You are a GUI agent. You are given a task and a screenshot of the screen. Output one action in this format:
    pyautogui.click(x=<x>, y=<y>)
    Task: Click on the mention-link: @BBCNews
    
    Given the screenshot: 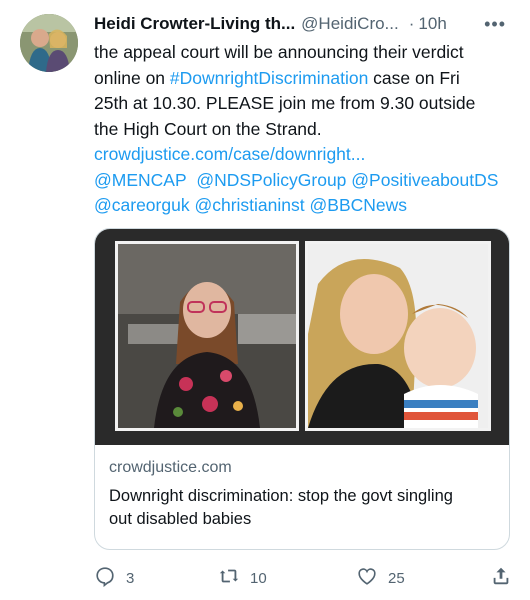 What is the action you would take?
    pyautogui.click(x=359, y=205)
    